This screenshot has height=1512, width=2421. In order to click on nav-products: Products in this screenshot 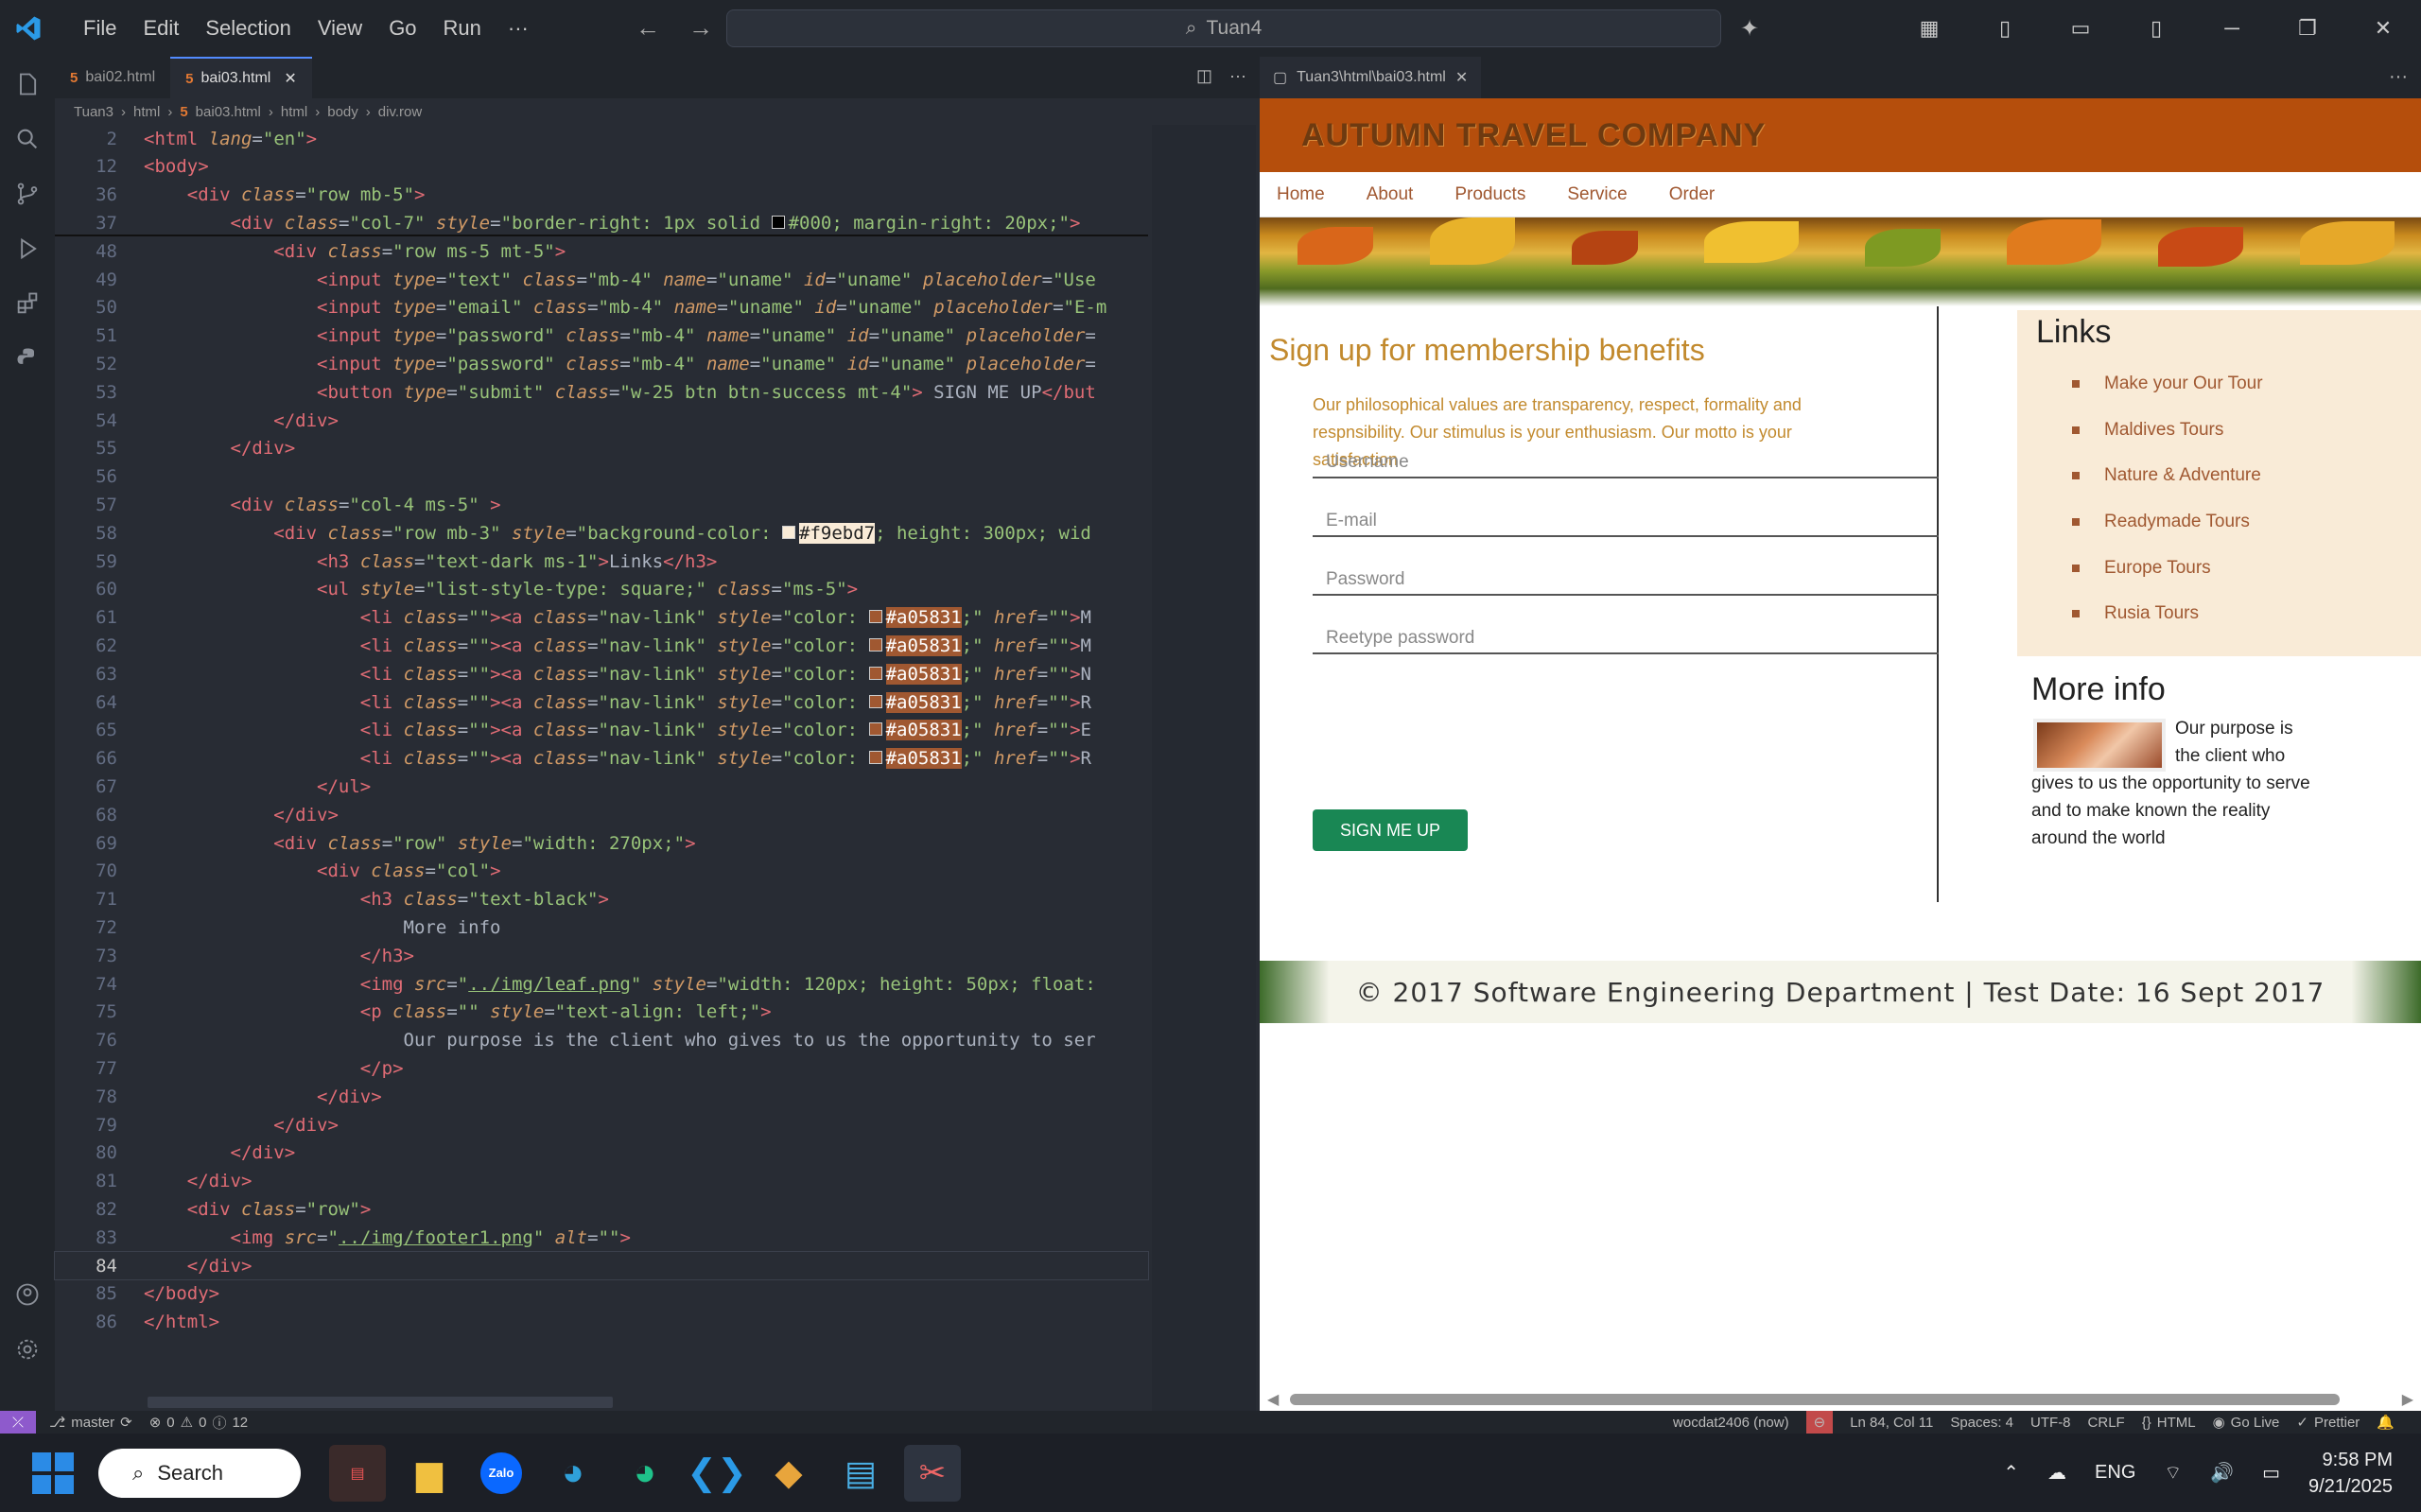, I will do `click(1489, 194)`.